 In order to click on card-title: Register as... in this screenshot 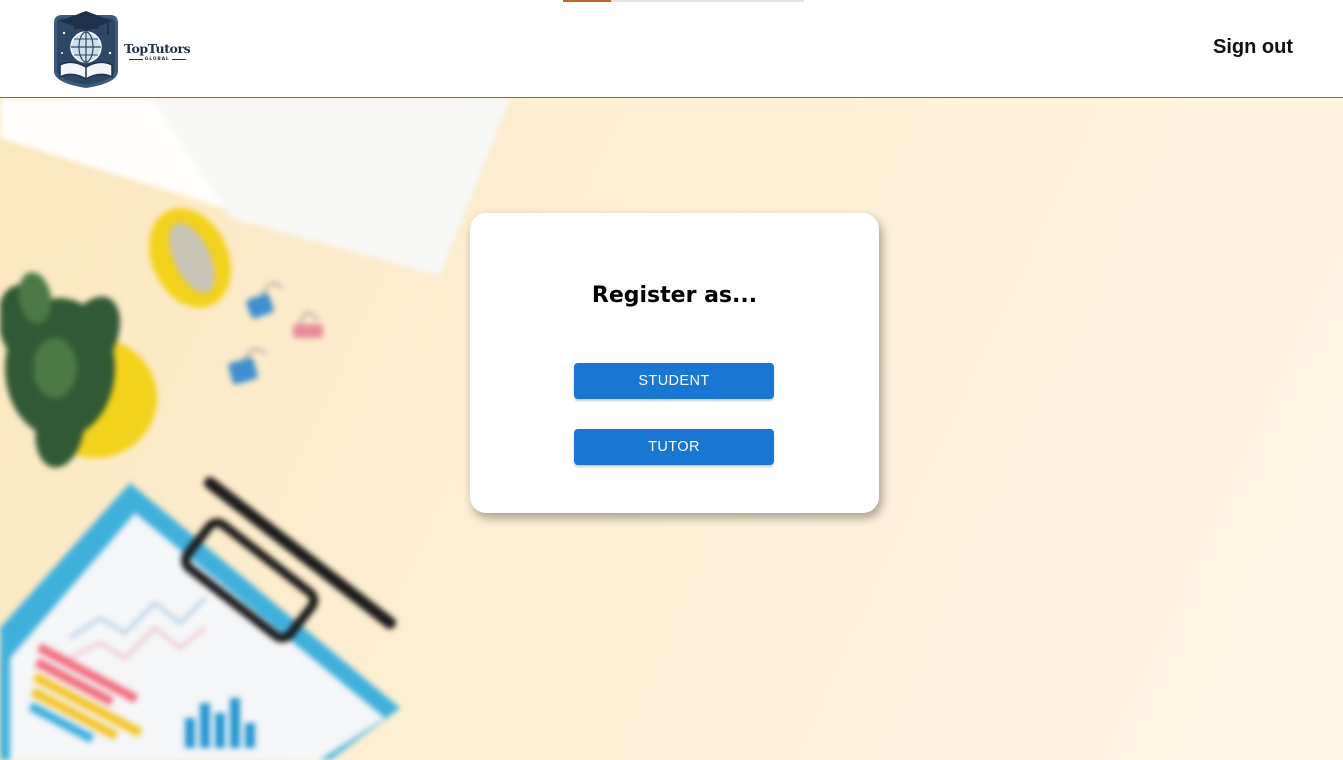, I will do `click(674, 295)`.